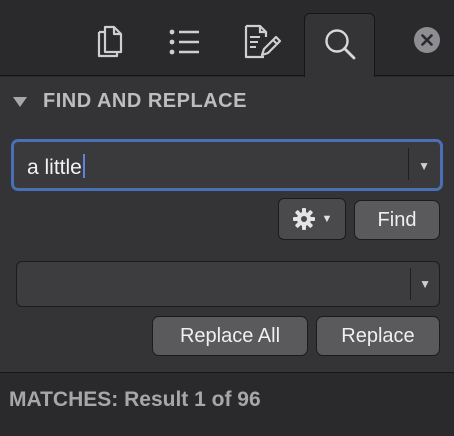  I want to click on replace-button: Replace, so click(378, 336).